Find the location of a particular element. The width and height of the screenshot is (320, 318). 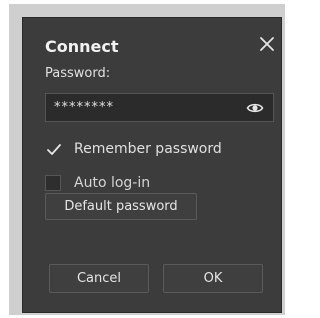

checkmark-icon is located at coordinates (54, 149).